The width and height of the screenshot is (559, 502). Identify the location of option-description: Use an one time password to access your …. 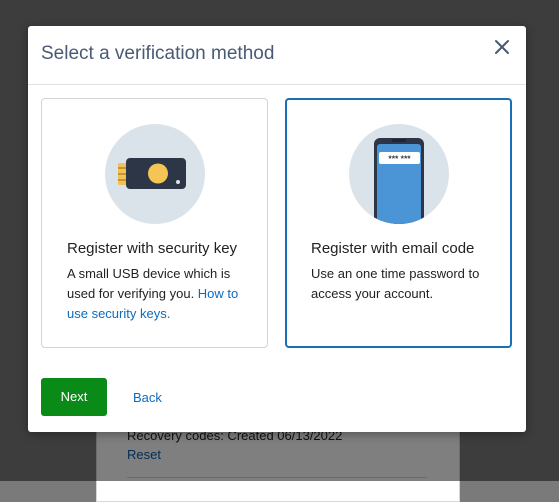
(395, 283).